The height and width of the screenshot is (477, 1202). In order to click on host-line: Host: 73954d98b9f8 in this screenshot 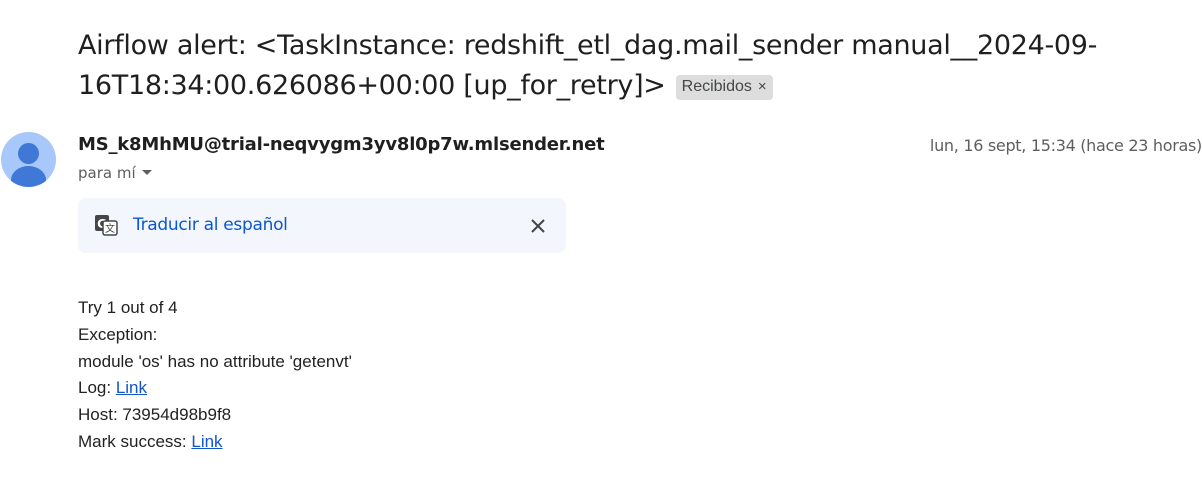, I will do `click(155, 415)`.